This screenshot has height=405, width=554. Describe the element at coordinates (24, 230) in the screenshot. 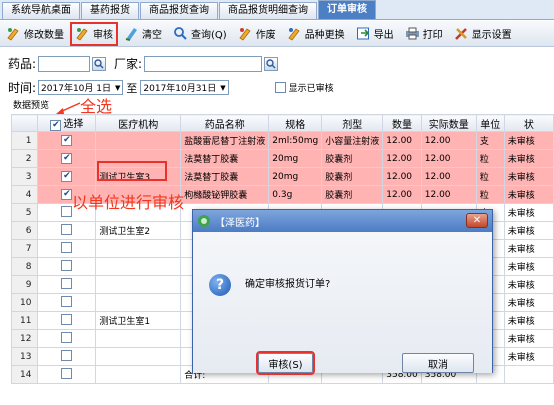

I see `row-number: 6` at that location.